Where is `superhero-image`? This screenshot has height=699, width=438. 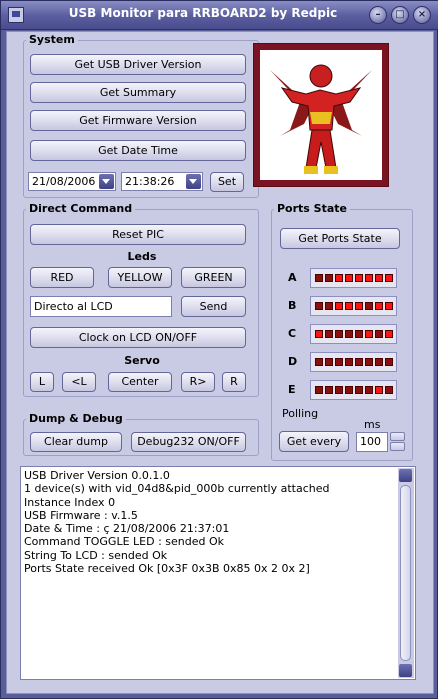
superhero-image is located at coordinates (321, 115).